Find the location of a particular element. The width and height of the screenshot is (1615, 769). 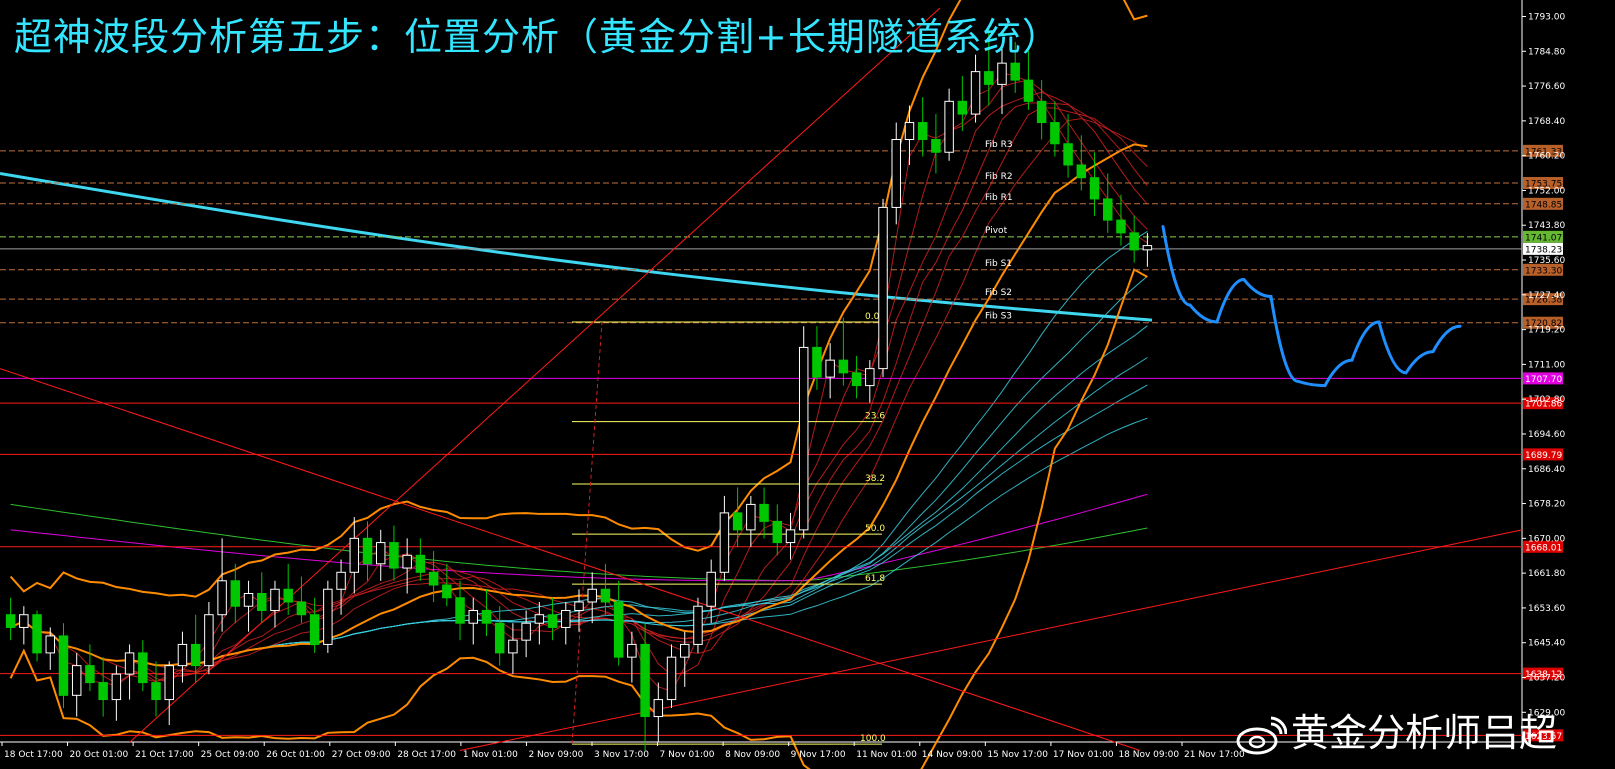

x-tick-label: 25 Oct 09:00 is located at coordinates (230, 755).